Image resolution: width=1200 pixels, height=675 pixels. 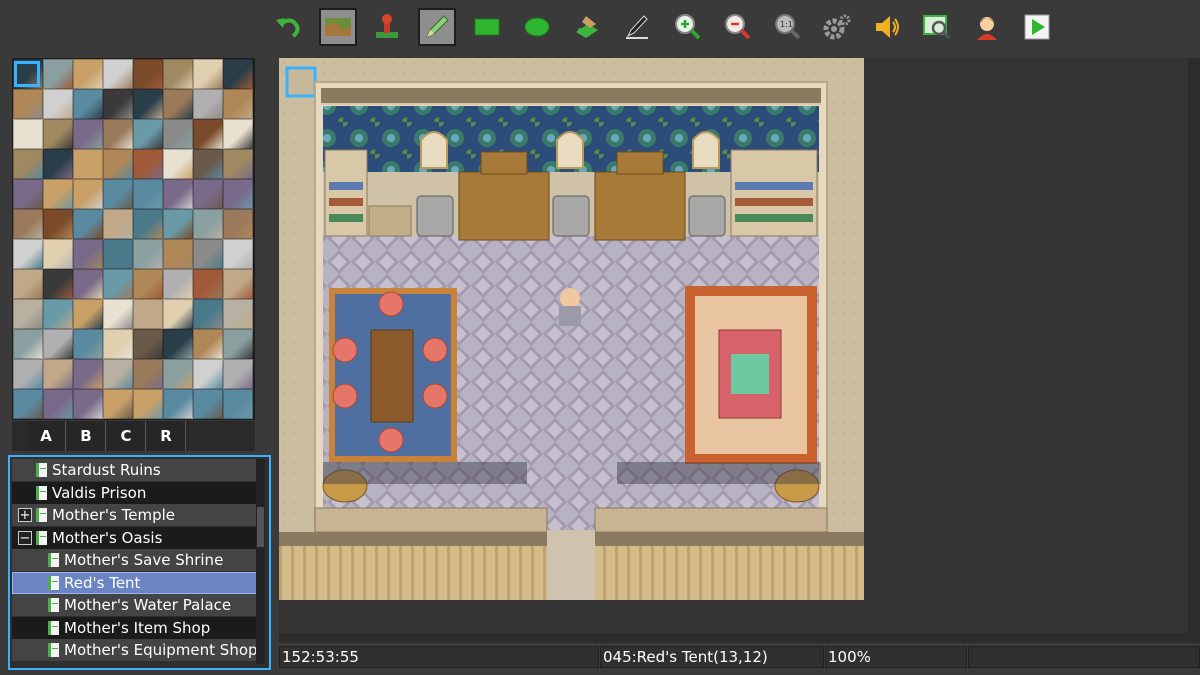 I want to click on event-layer-button, so click(x=387, y=27).